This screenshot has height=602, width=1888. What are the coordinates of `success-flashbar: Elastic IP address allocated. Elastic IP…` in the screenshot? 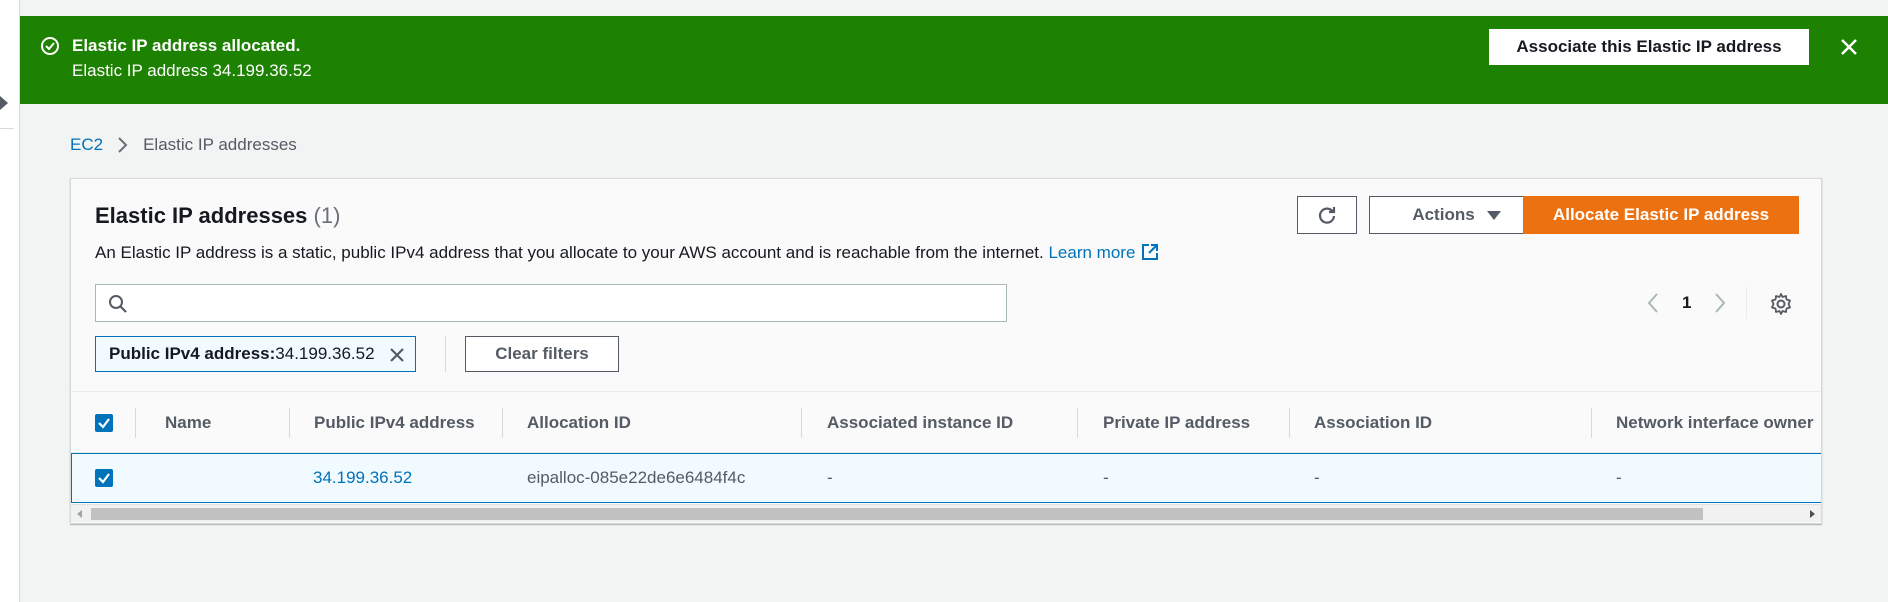 It's located at (954, 60).